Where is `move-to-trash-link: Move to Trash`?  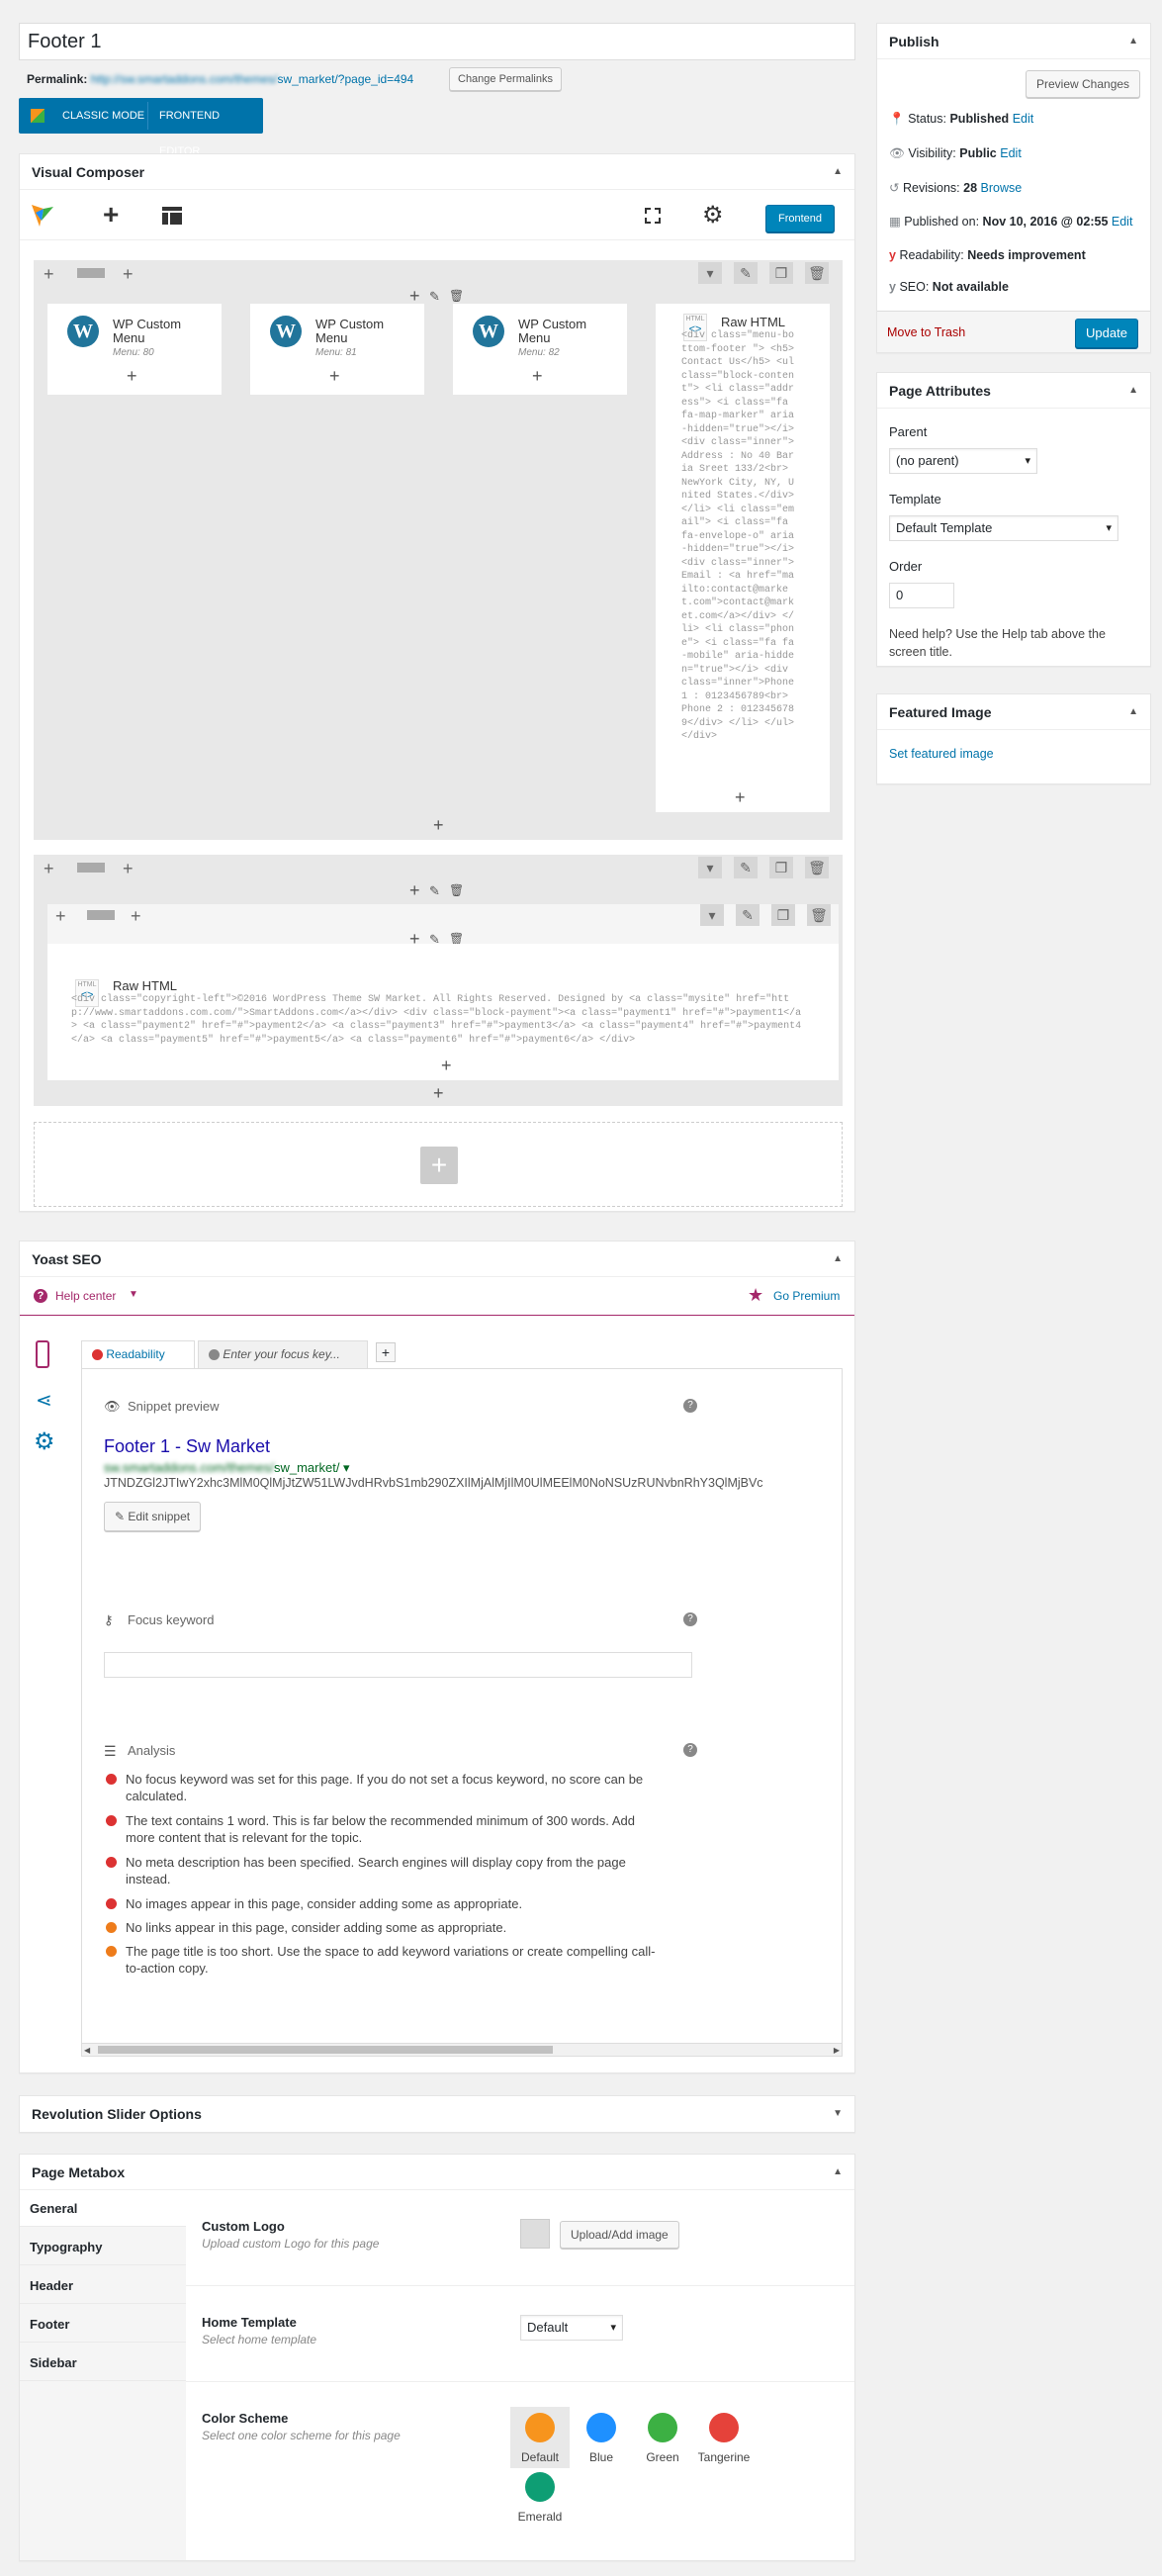
move-to-trash-link: Move to Trash is located at coordinates (926, 332).